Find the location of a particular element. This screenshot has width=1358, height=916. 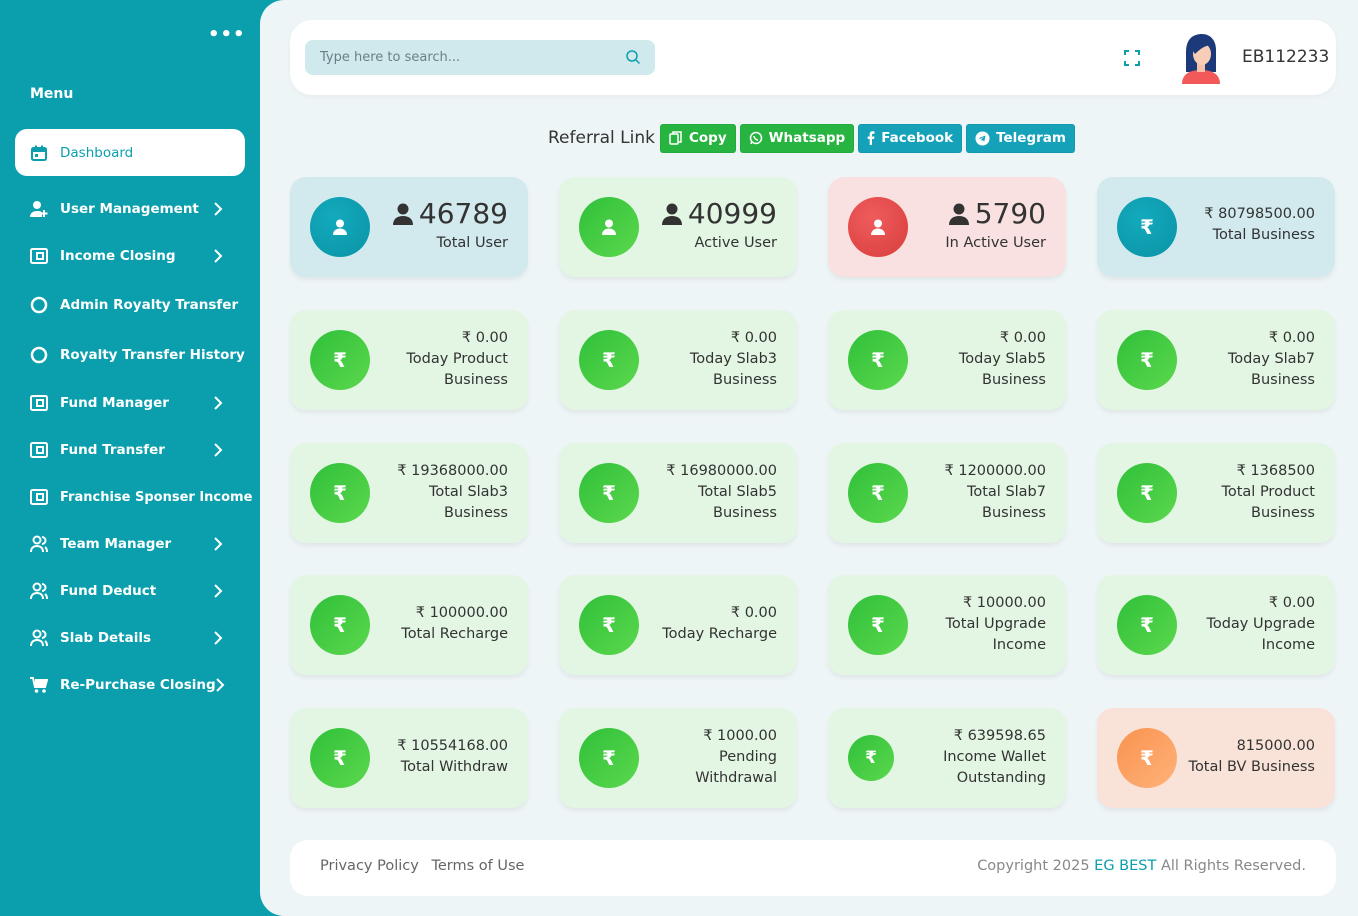

sidebar-item-franchise-sponser-income: Franchise Sponser Income is located at coordinates (133, 497).